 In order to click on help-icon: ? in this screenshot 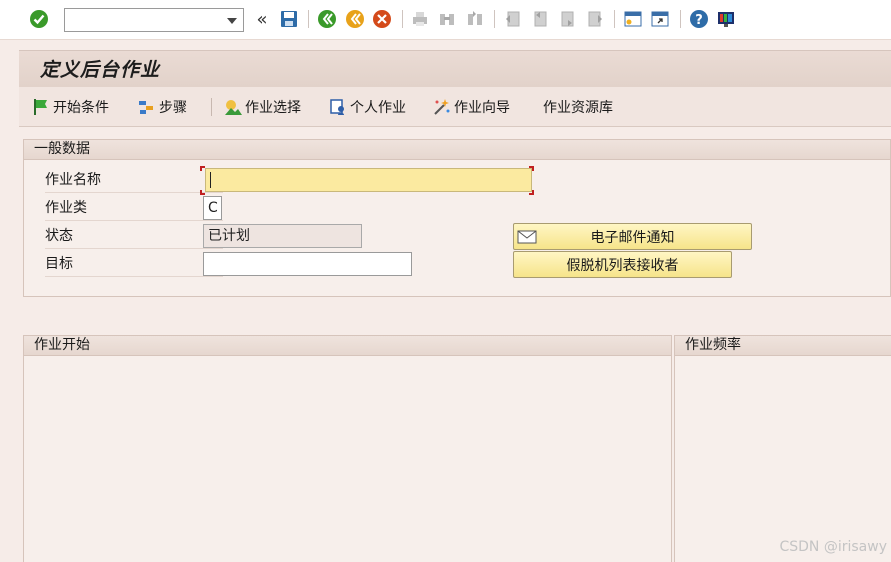, I will do `click(699, 19)`.